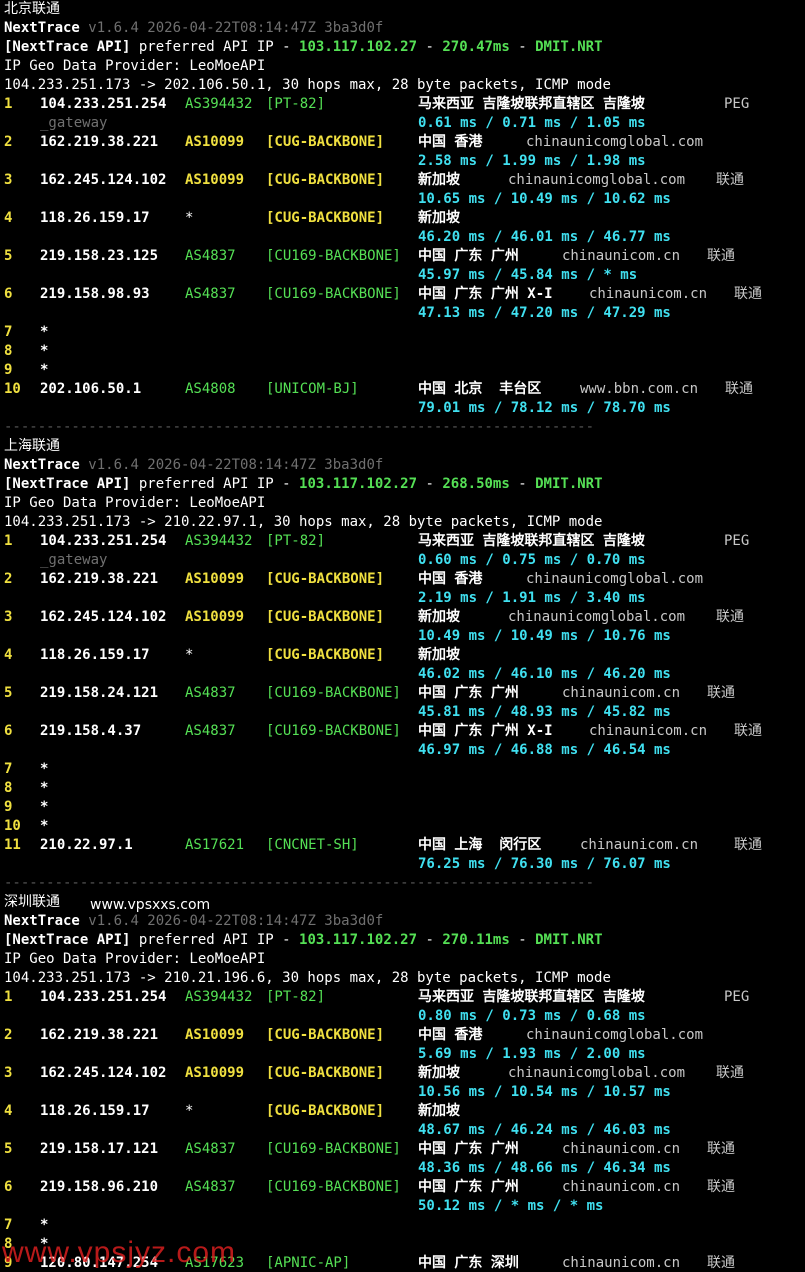 The width and height of the screenshot is (805, 1272). What do you see at coordinates (8, 294) in the screenshot?
I see `hop-number: 6` at bounding box center [8, 294].